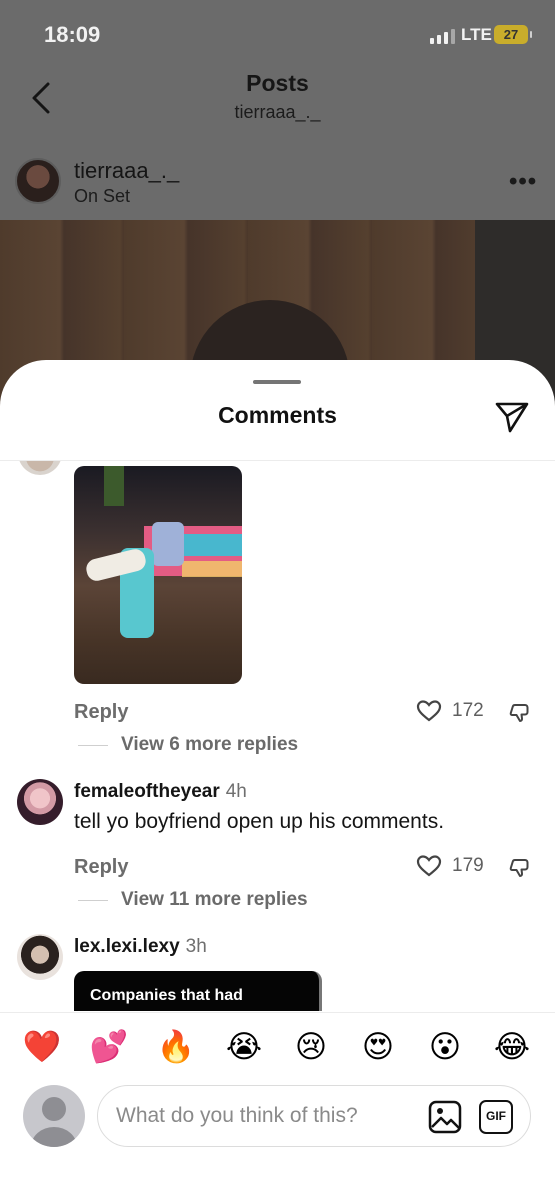 This screenshot has width=555, height=1200. What do you see at coordinates (512, 417) in the screenshot?
I see `share-icon` at bounding box center [512, 417].